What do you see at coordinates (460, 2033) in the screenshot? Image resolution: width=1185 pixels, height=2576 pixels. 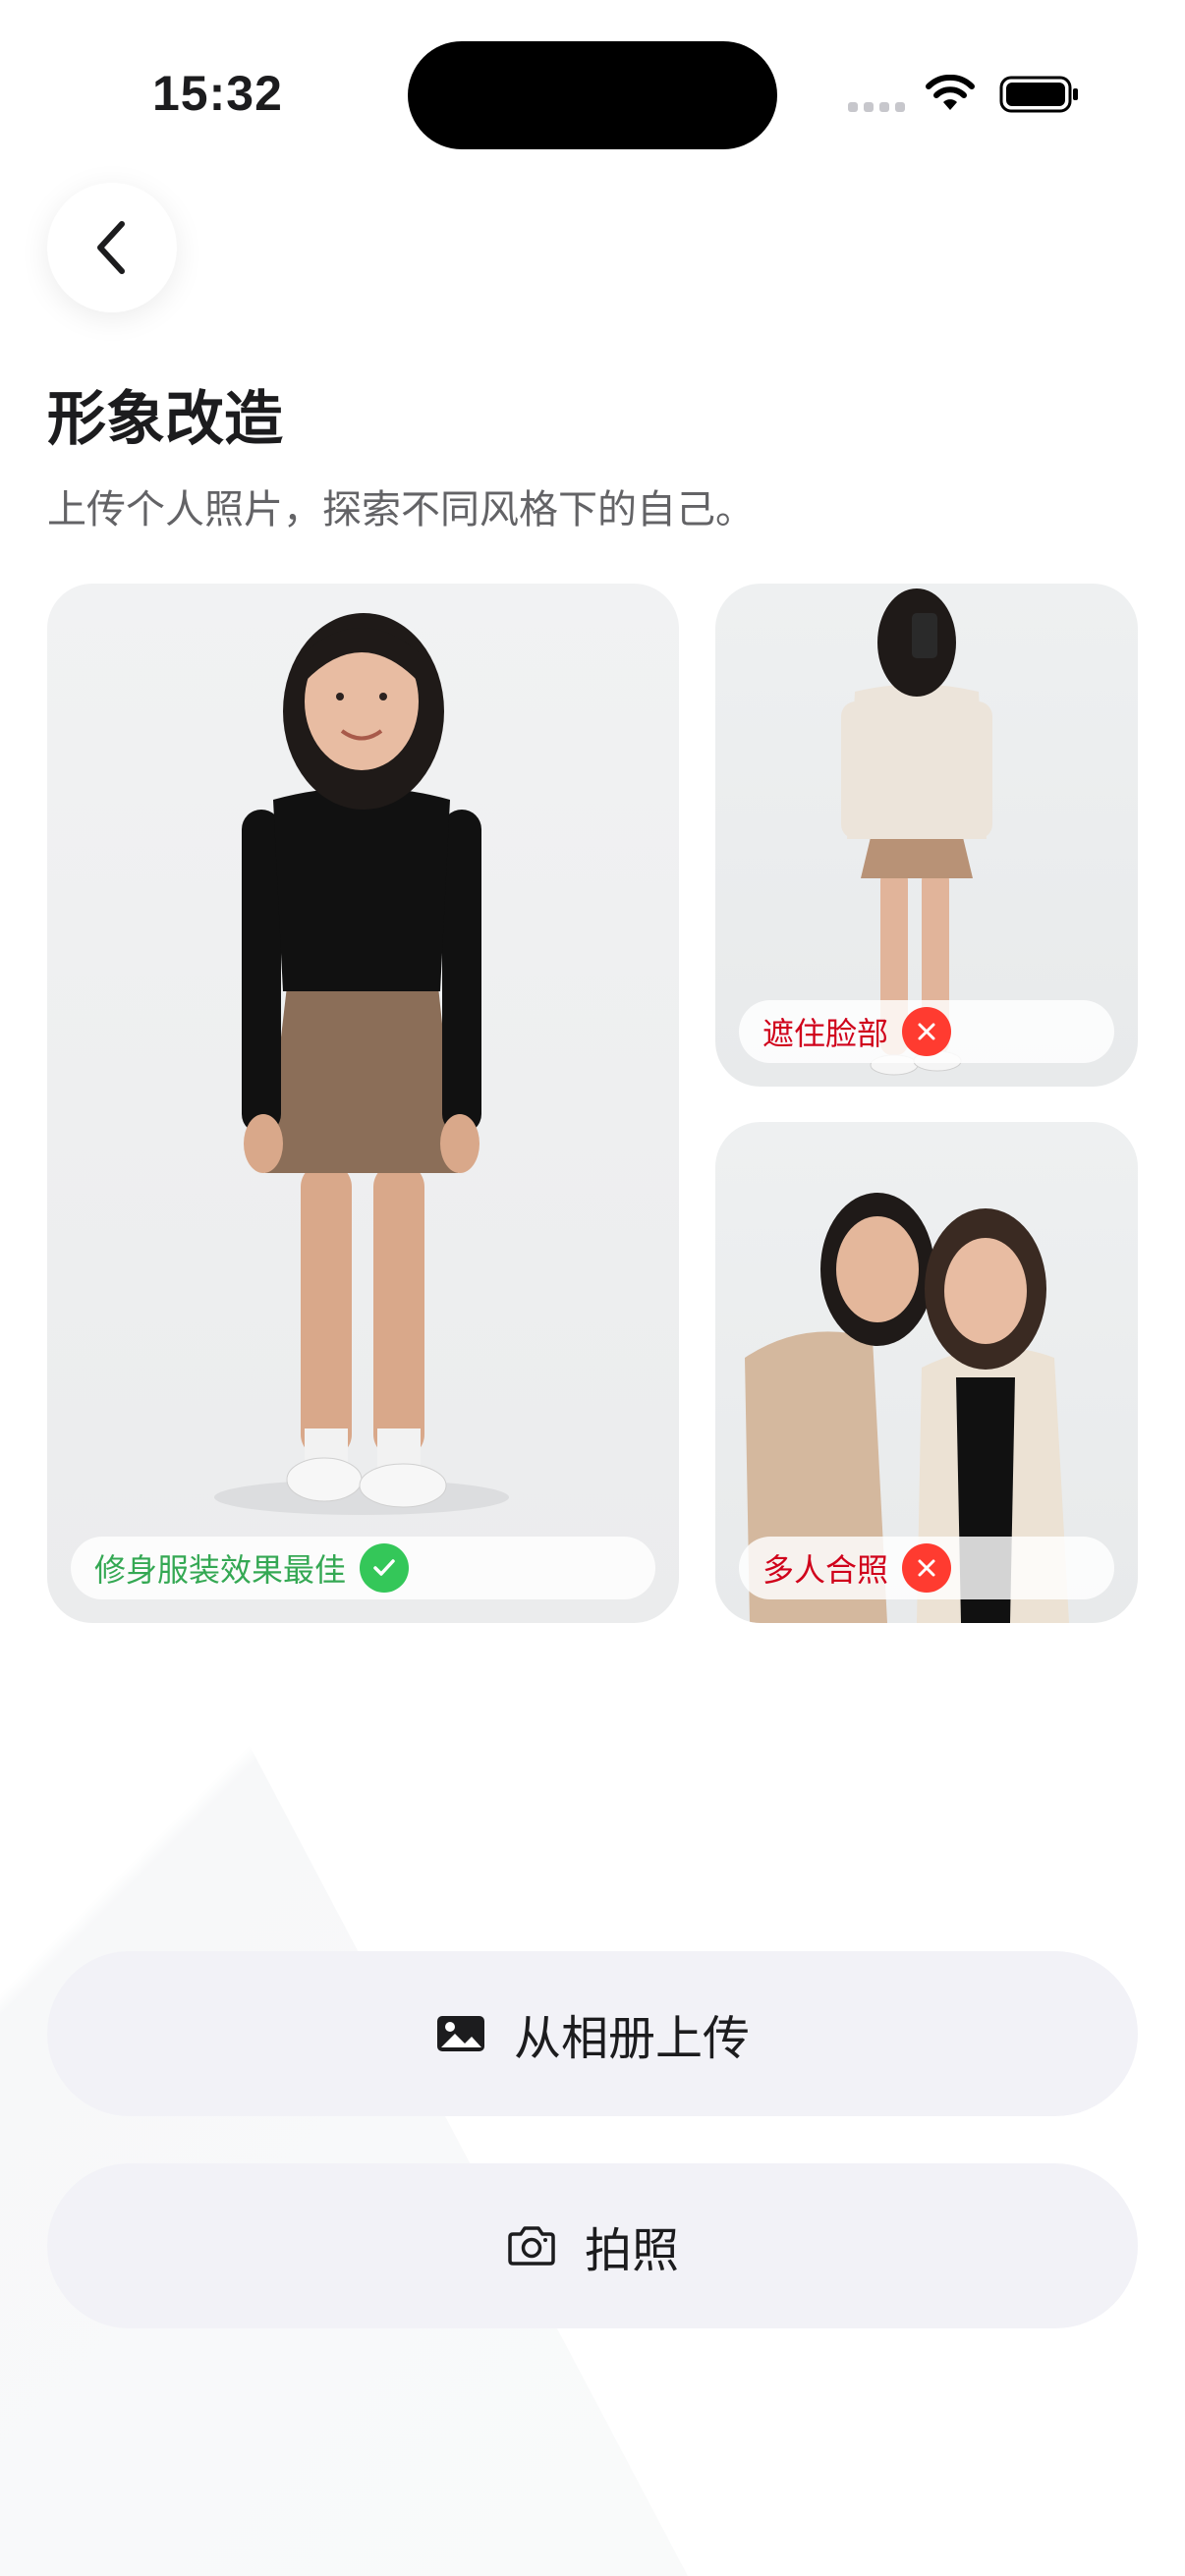 I see `photo-icon` at bounding box center [460, 2033].